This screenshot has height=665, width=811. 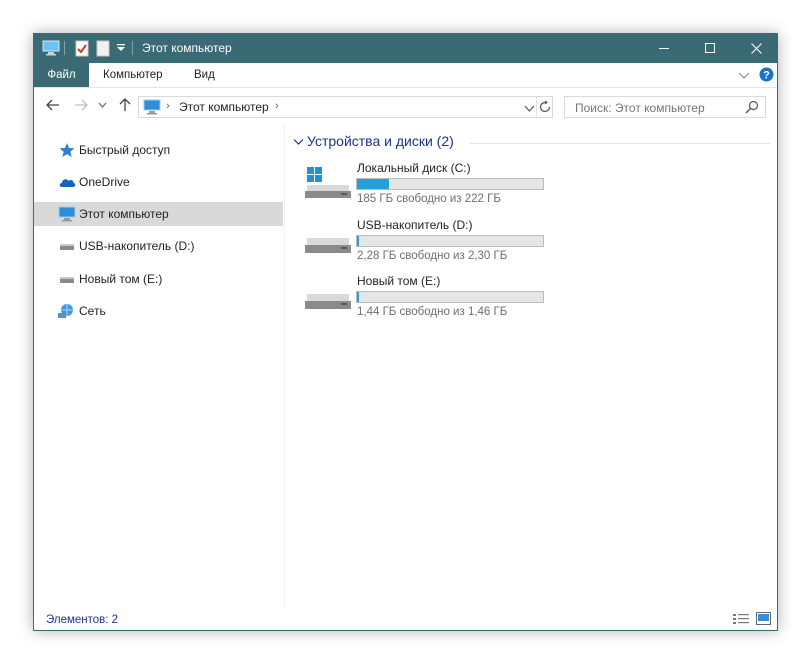 I want to click on address-dropdown-icon, so click(x=529, y=109).